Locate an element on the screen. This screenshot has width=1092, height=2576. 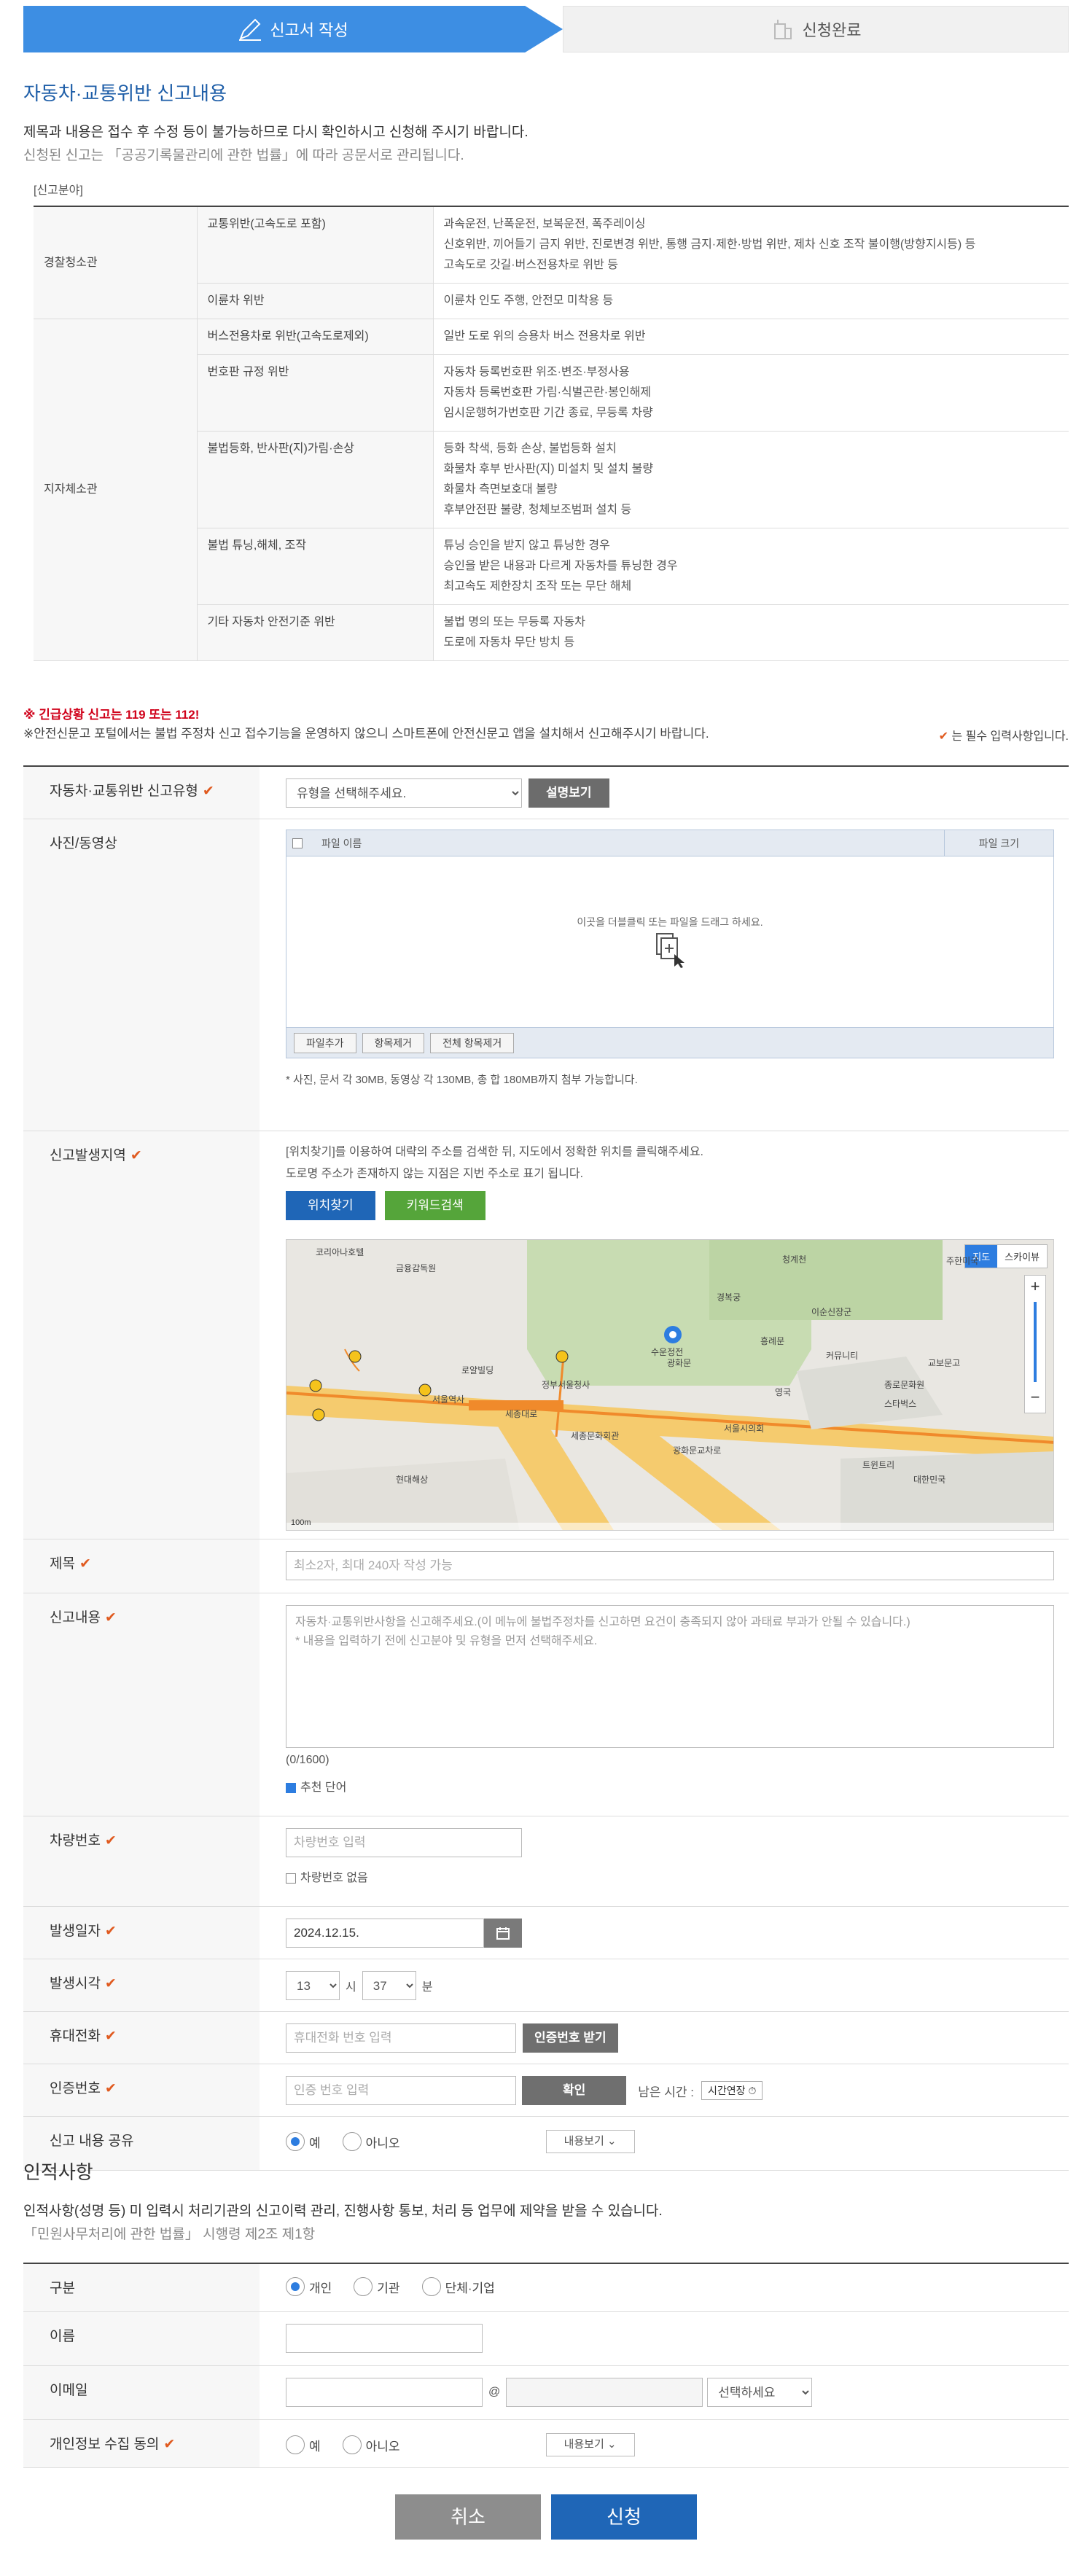
map-label: 커뮤니티 is located at coordinates (842, 1356).